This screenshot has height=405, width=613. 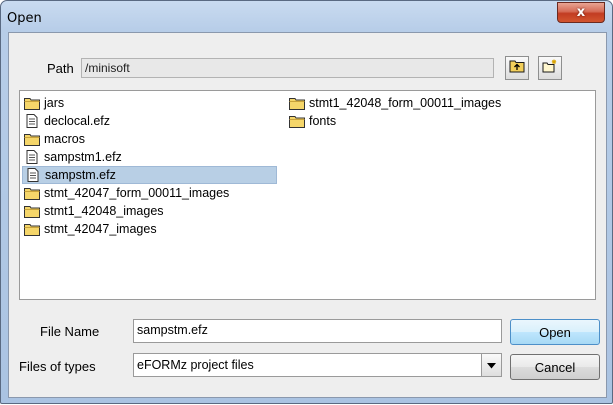 What do you see at coordinates (104, 211) in the screenshot?
I see `item-label: stmt1_42048_images` at bounding box center [104, 211].